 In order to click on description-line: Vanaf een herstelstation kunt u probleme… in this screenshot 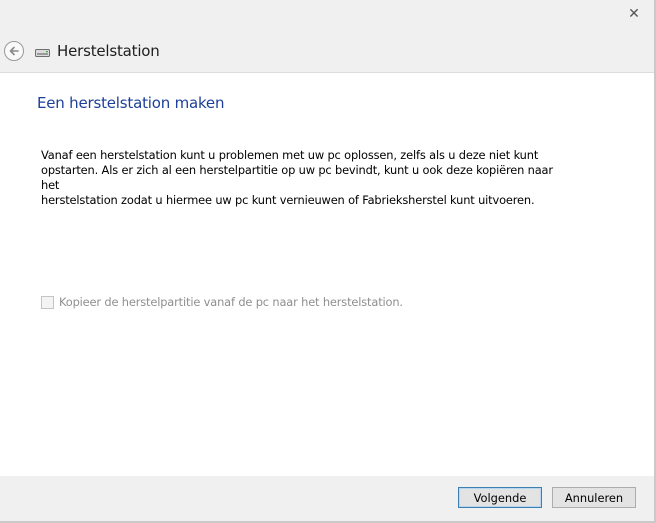, I will do `click(290, 155)`.